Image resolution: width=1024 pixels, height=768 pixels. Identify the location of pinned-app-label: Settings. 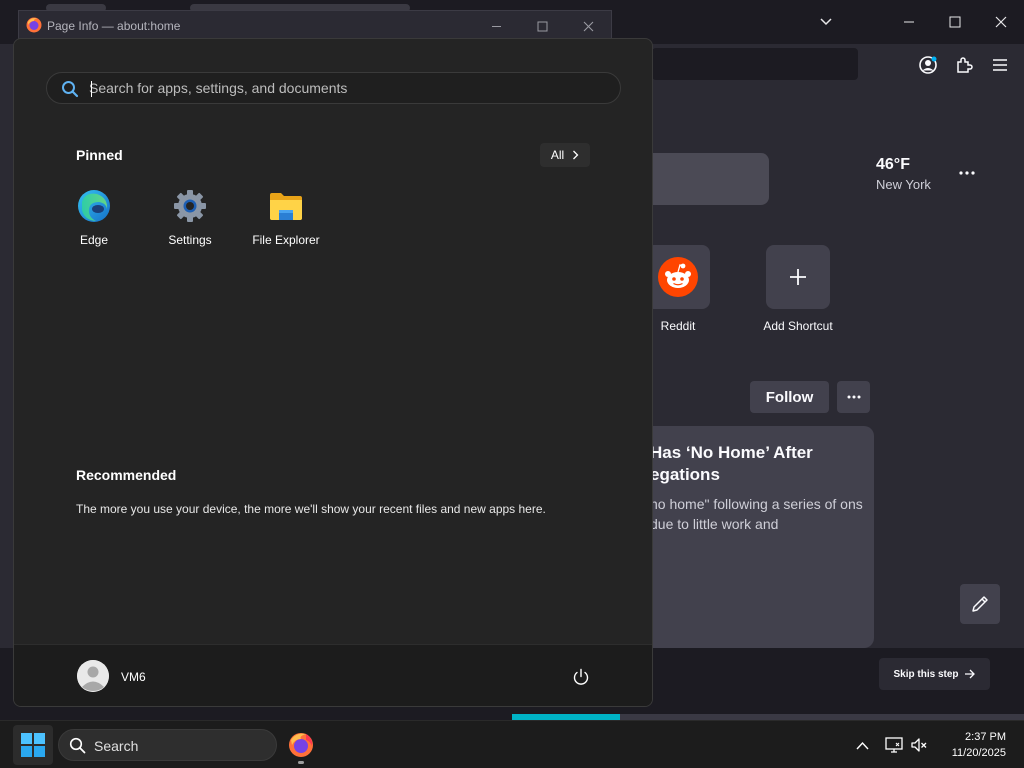
(190, 240).